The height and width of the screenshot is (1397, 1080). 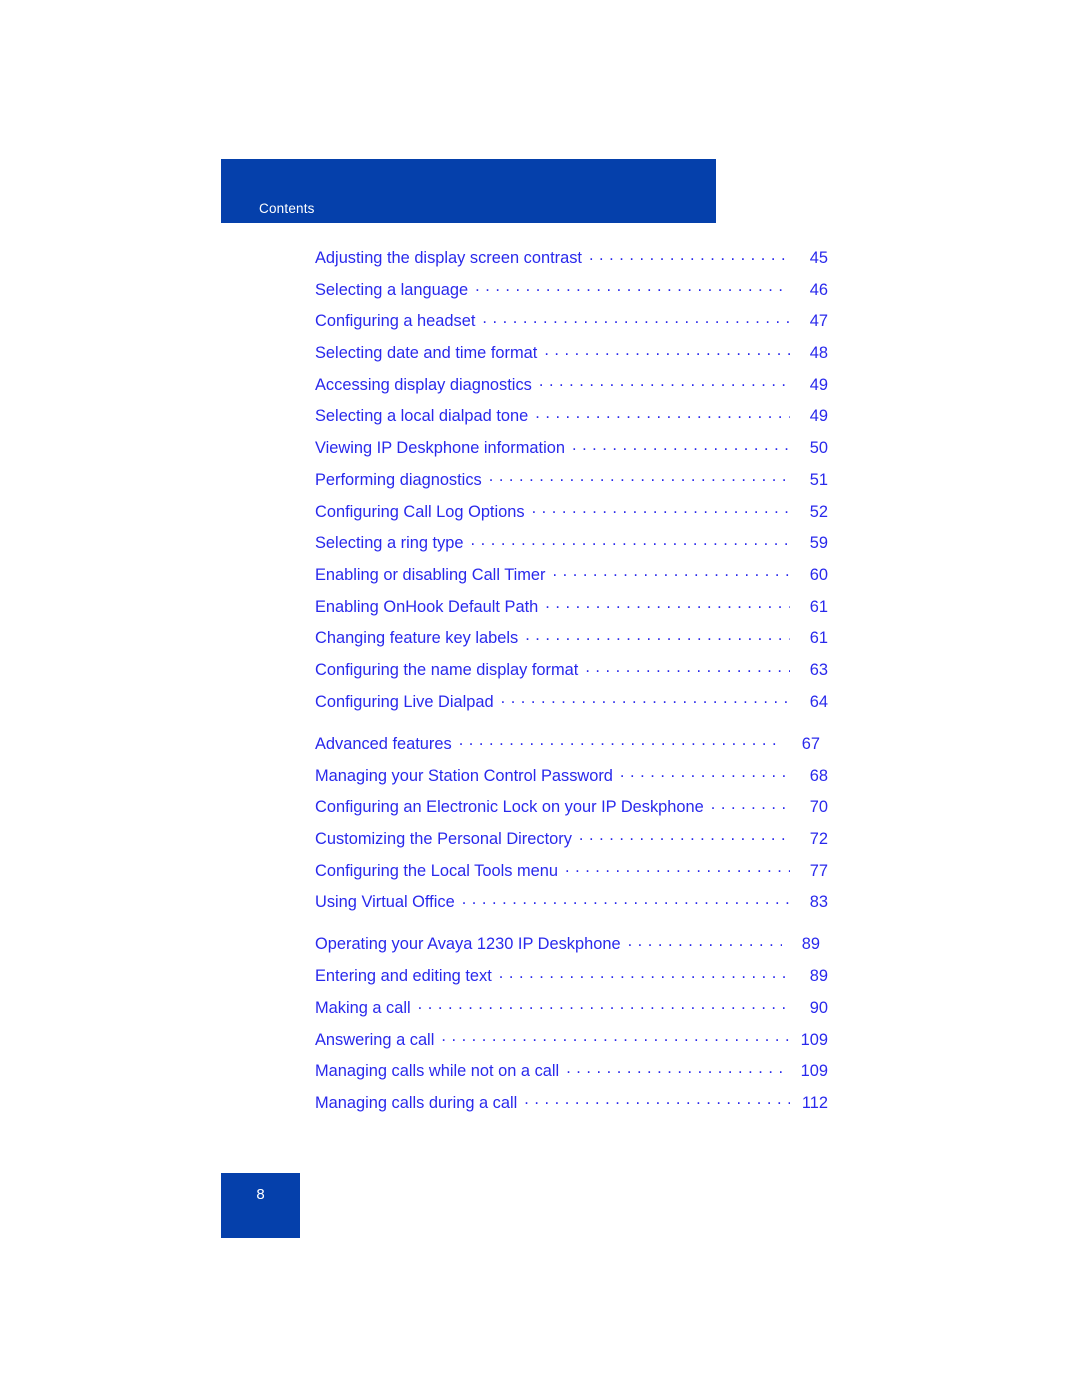 I want to click on toc-entry-page-number: 52, so click(x=818, y=511).